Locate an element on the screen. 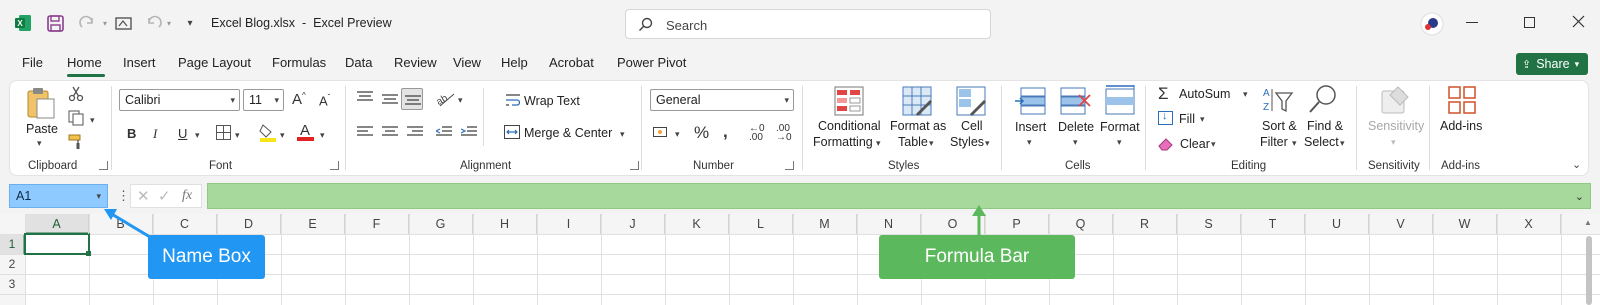 The image size is (1600, 305). increase-decimal-icon: ←0.00 is located at coordinates (757, 133).